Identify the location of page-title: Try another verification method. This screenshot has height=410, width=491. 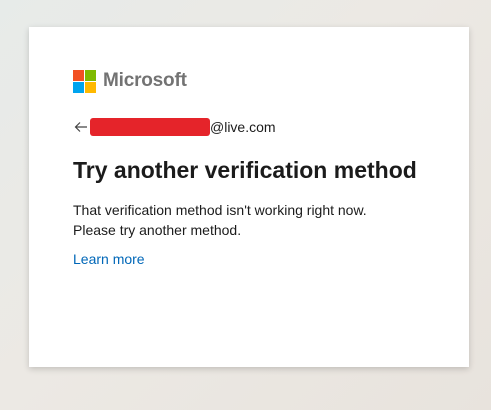
(245, 170).